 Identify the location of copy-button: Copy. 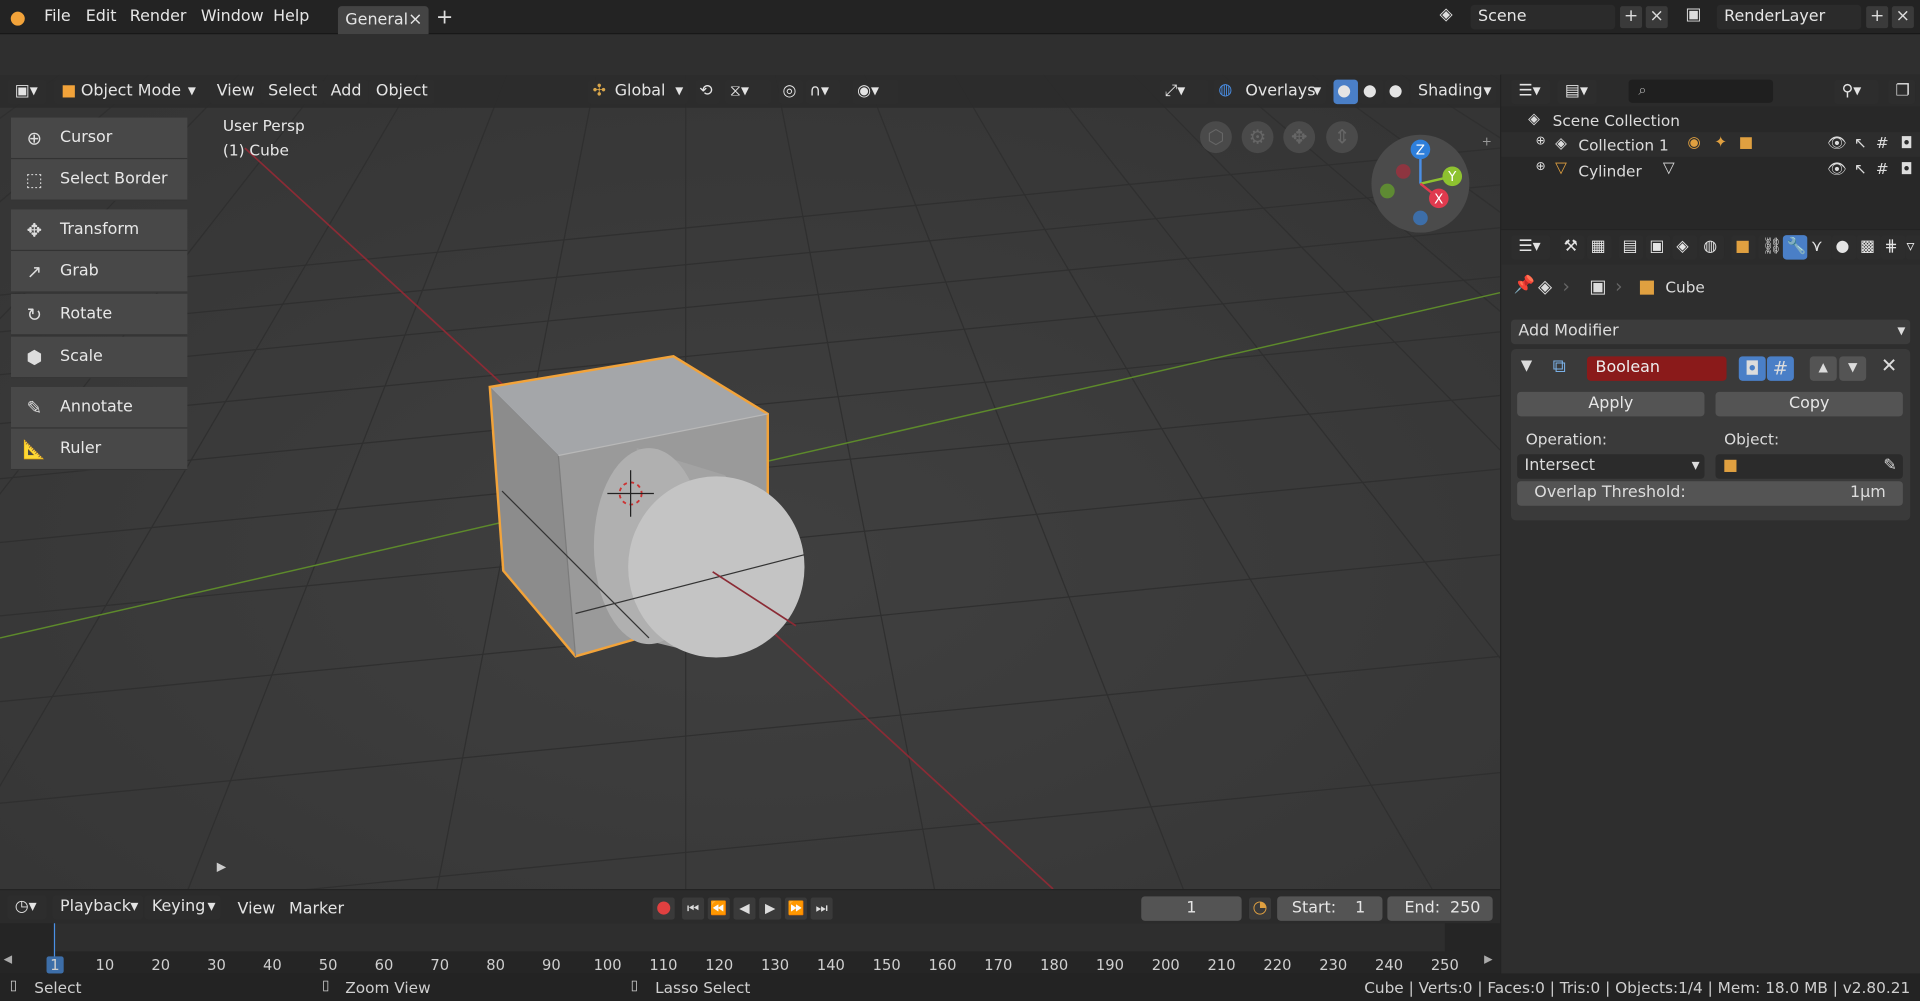
(1809, 404).